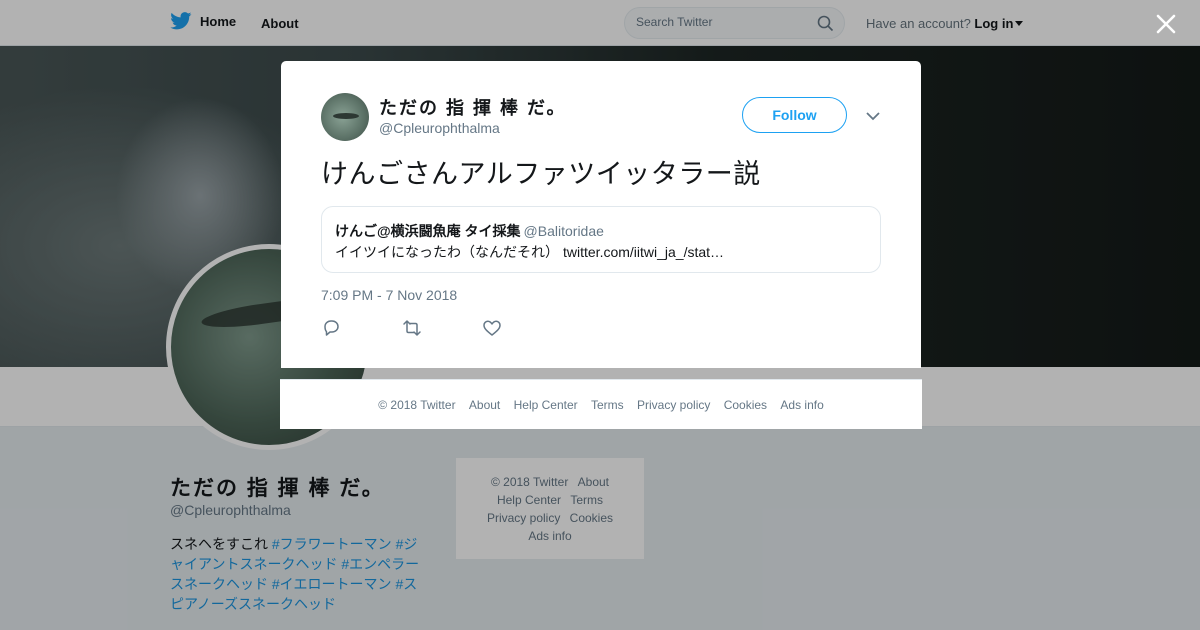 Image resolution: width=1200 pixels, height=630 pixels. I want to click on tweet-text: けんごさんアルファツイッタラー説, so click(541, 174).